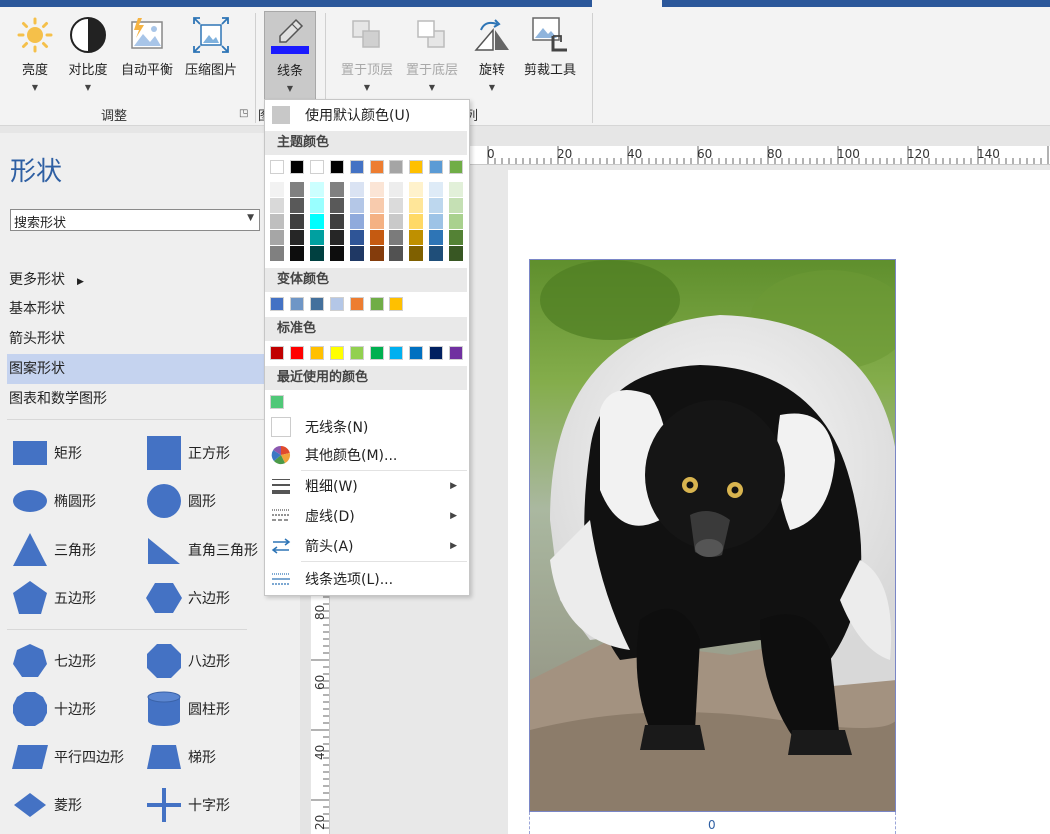 The image size is (1050, 834). What do you see at coordinates (53, 709) in the screenshot?
I see `shape-decagon: 十边形` at bounding box center [53, 709].